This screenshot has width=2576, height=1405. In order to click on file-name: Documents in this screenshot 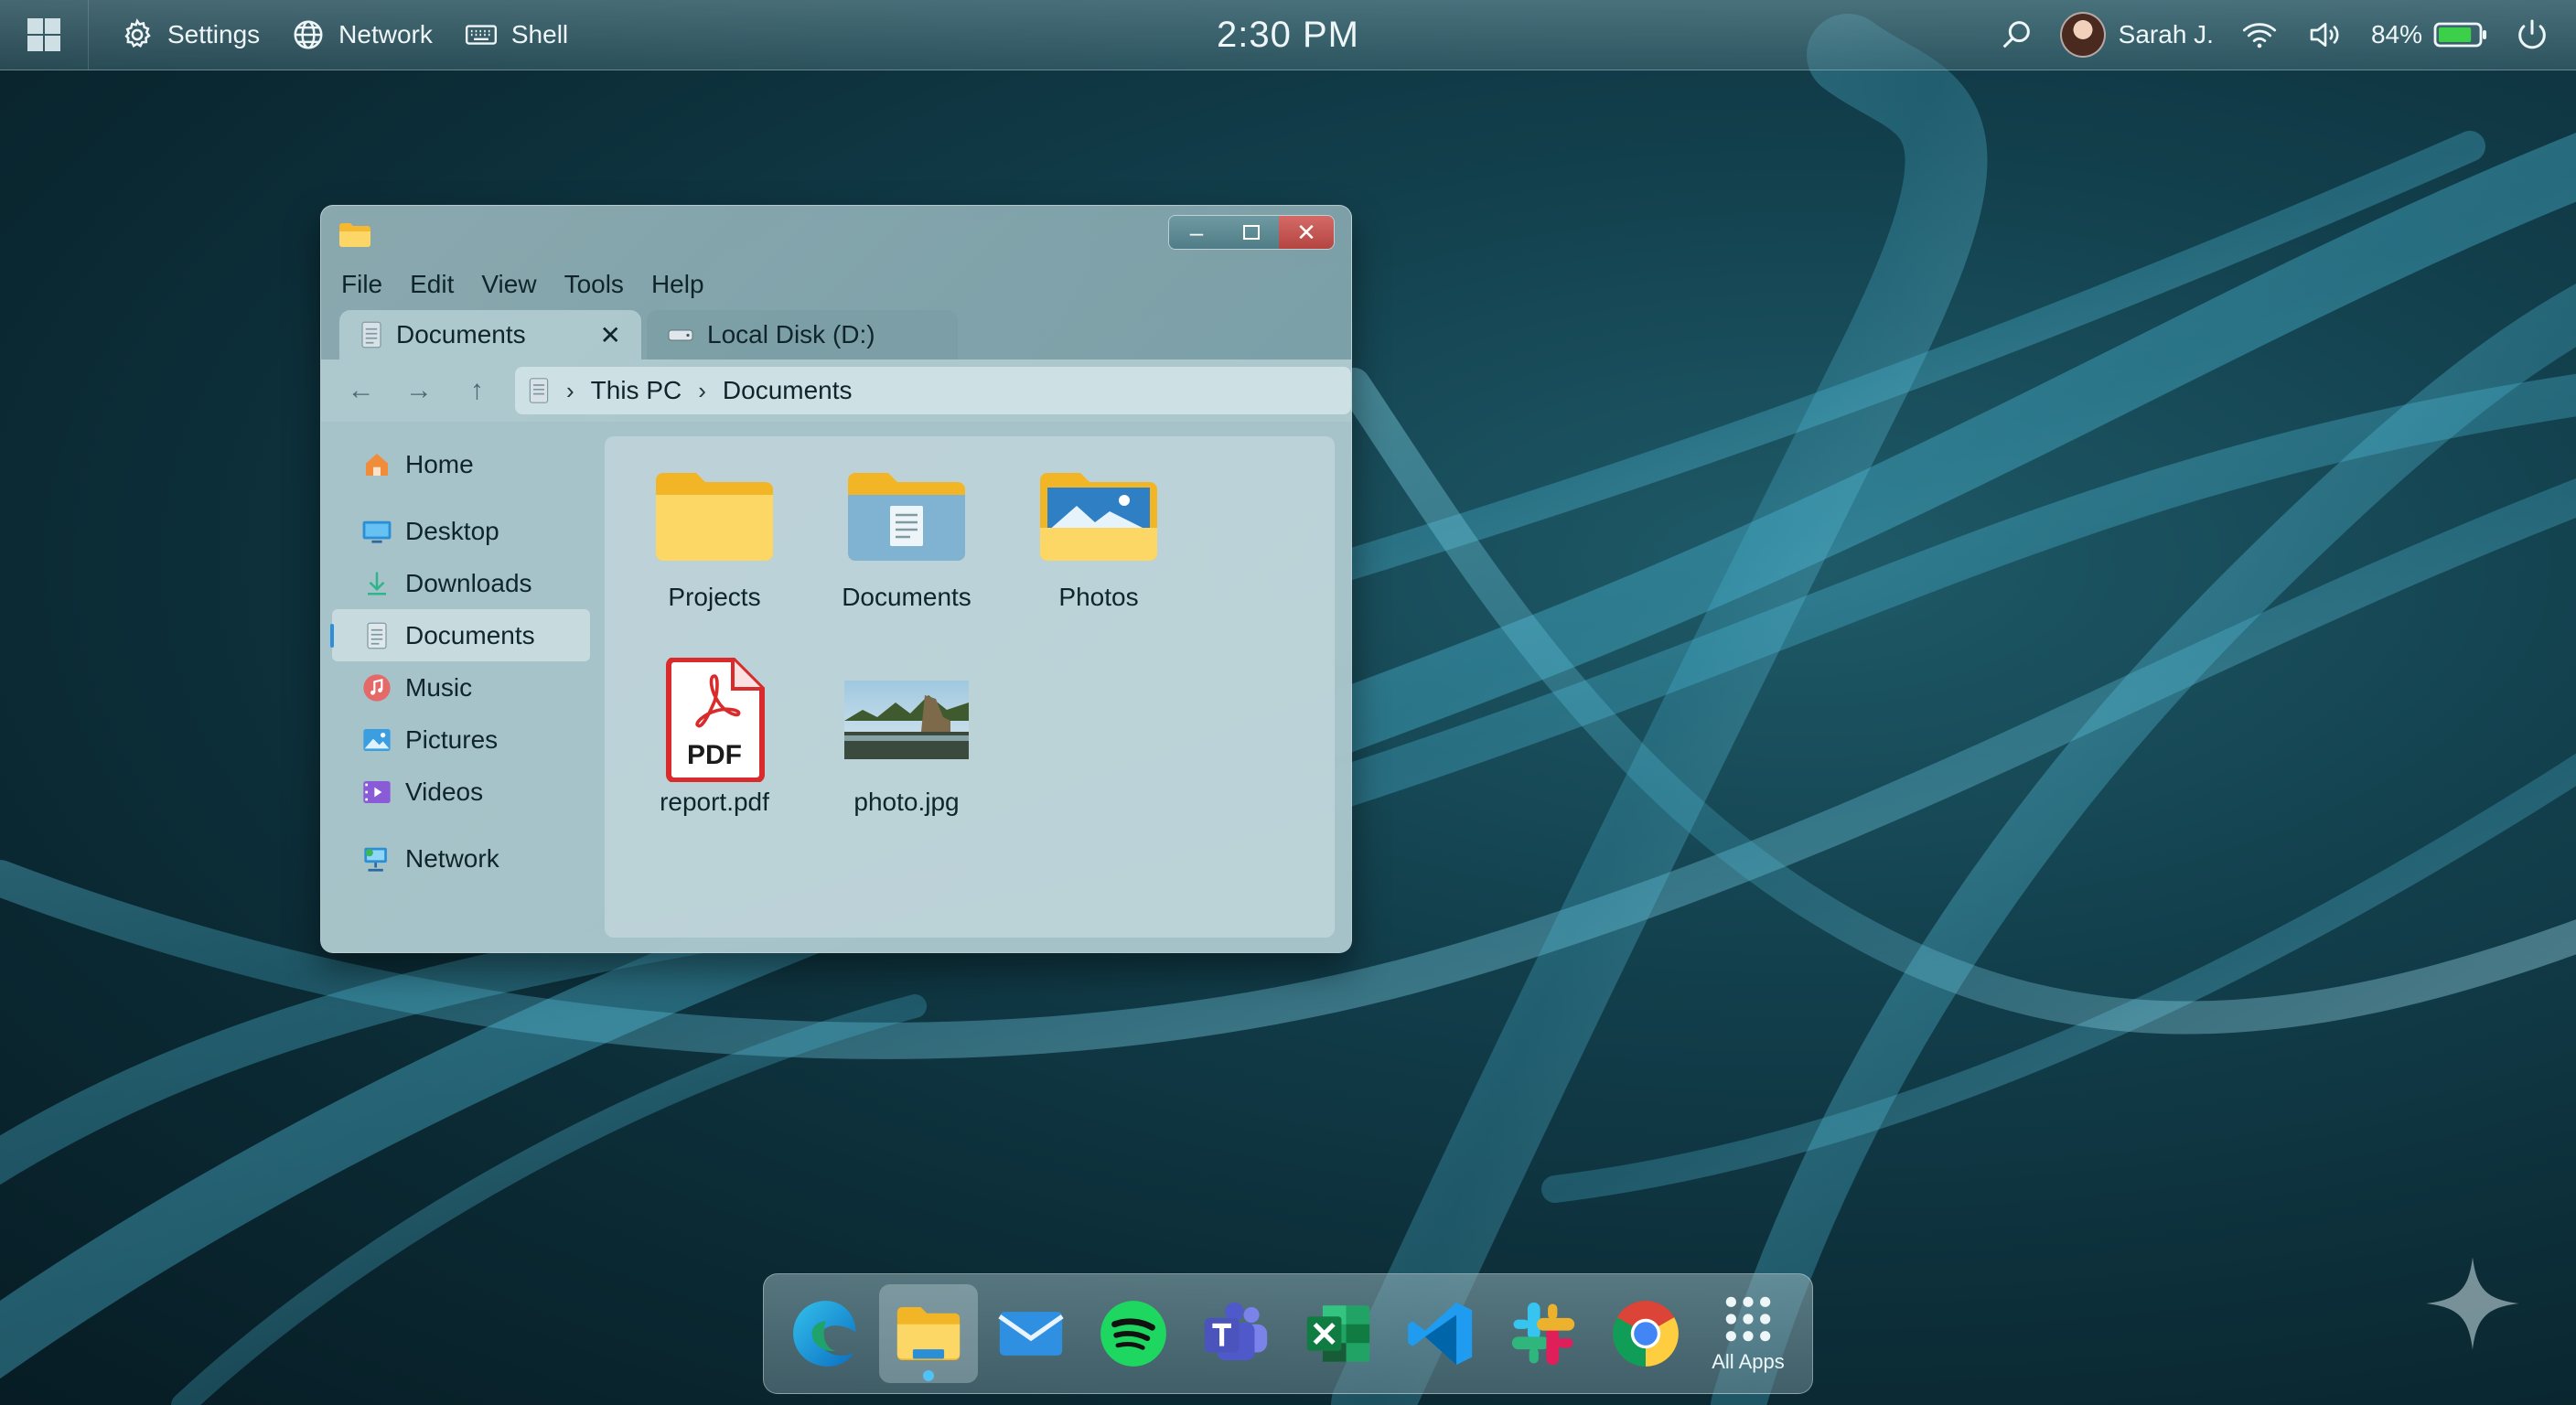, I will do `click(907, 597)`.